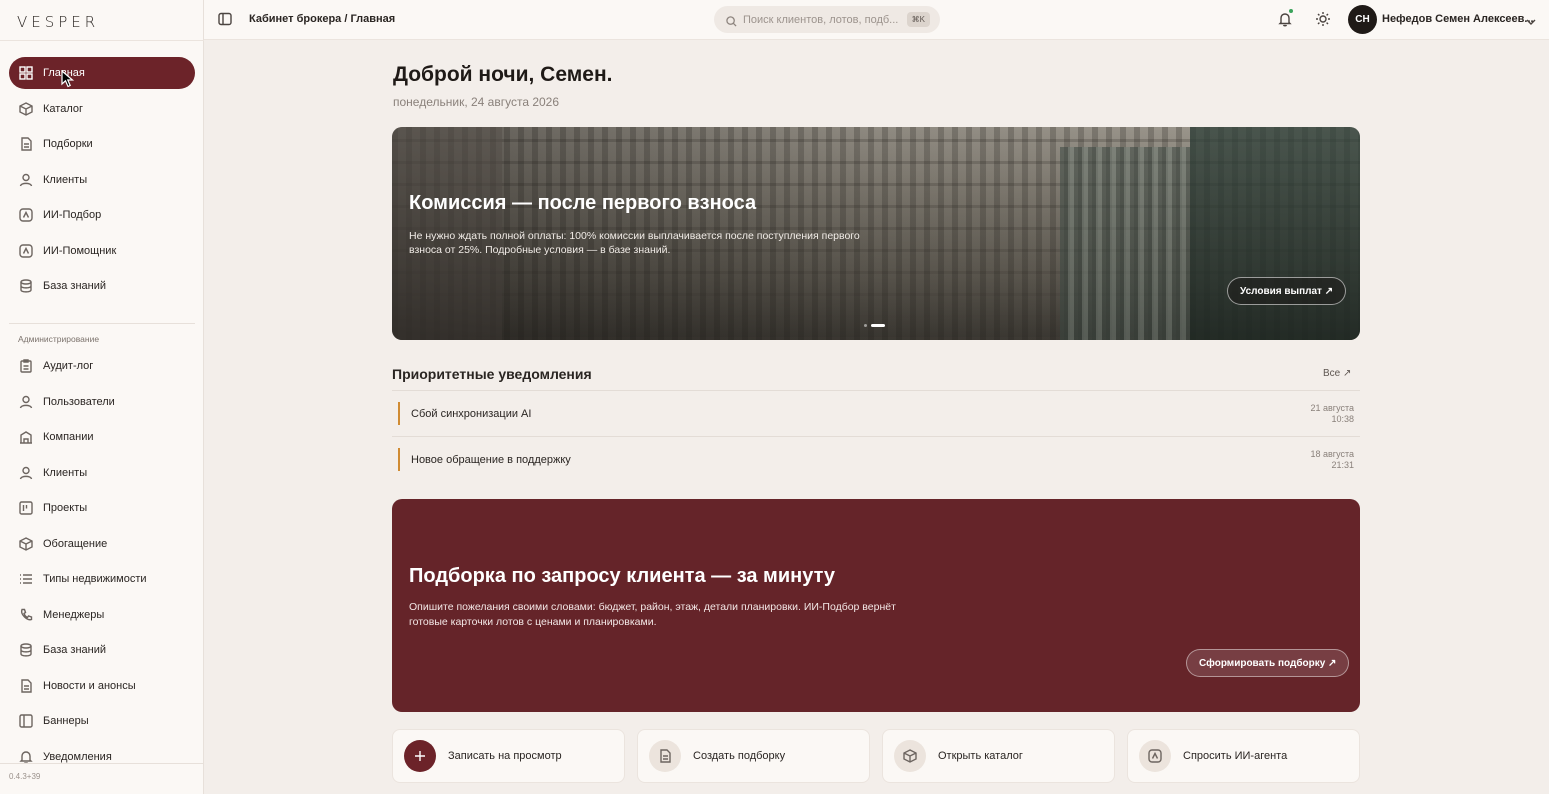 This screenshot has height=794, width=1549. Describe the element at coordinates (503, 74) in the screenshot. I see `page-title: Доброй ночи, Семен.` at that location.